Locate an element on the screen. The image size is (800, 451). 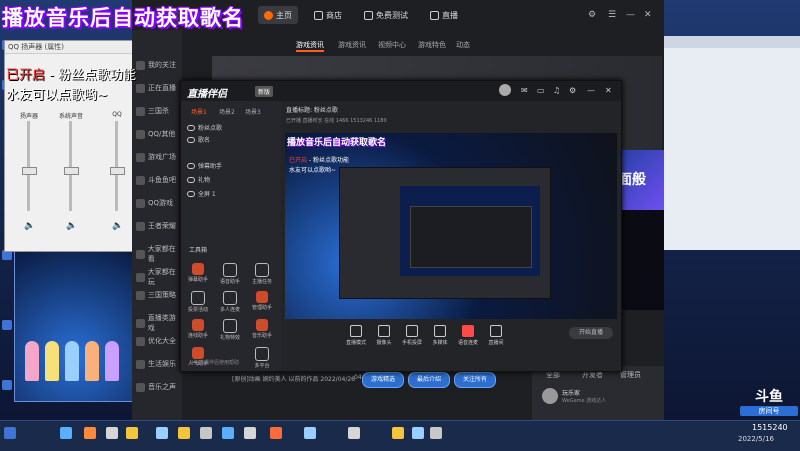
sidebar-item: 三国策略 is located at coordinates (156, 295).